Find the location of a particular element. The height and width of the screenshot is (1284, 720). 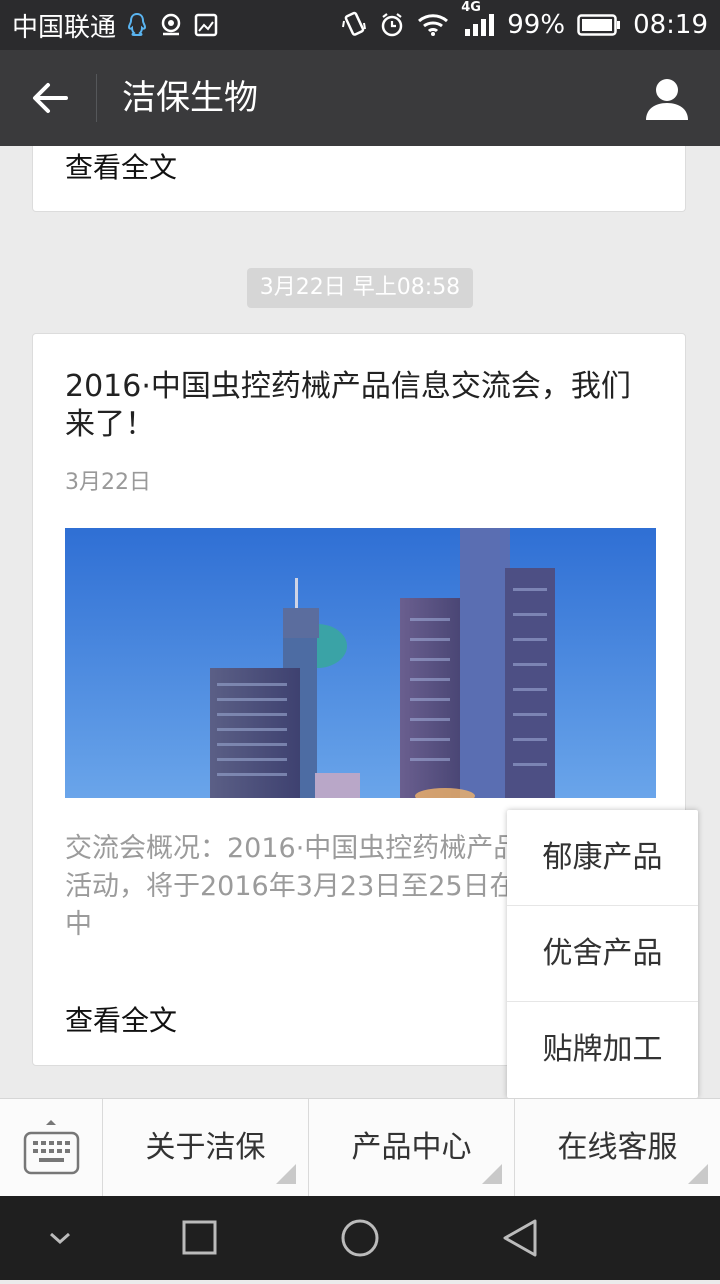

previous-article-card: 查看全文 is located at coordinates (359, 179).